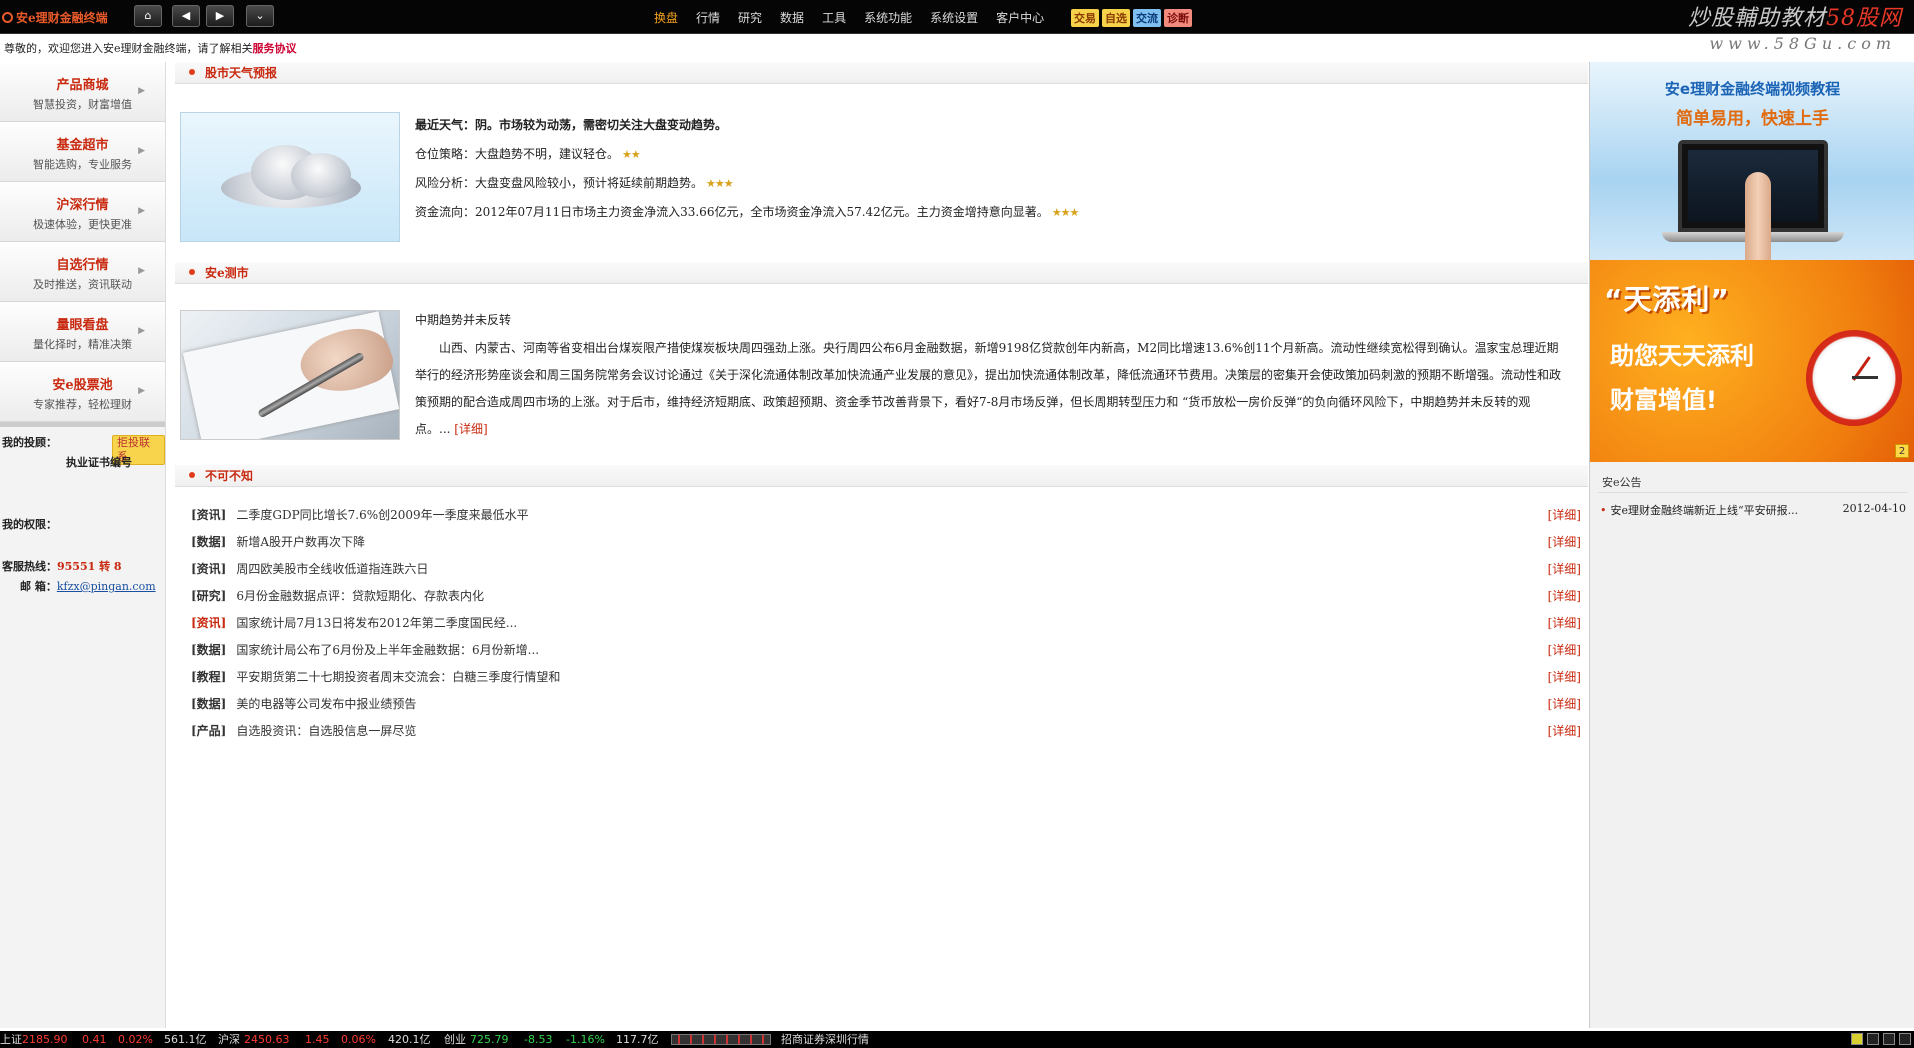  Describe the element at coordinates (888, 17) in the screenshot. I see `menu-item-system-functions: 系统功能` at that location.